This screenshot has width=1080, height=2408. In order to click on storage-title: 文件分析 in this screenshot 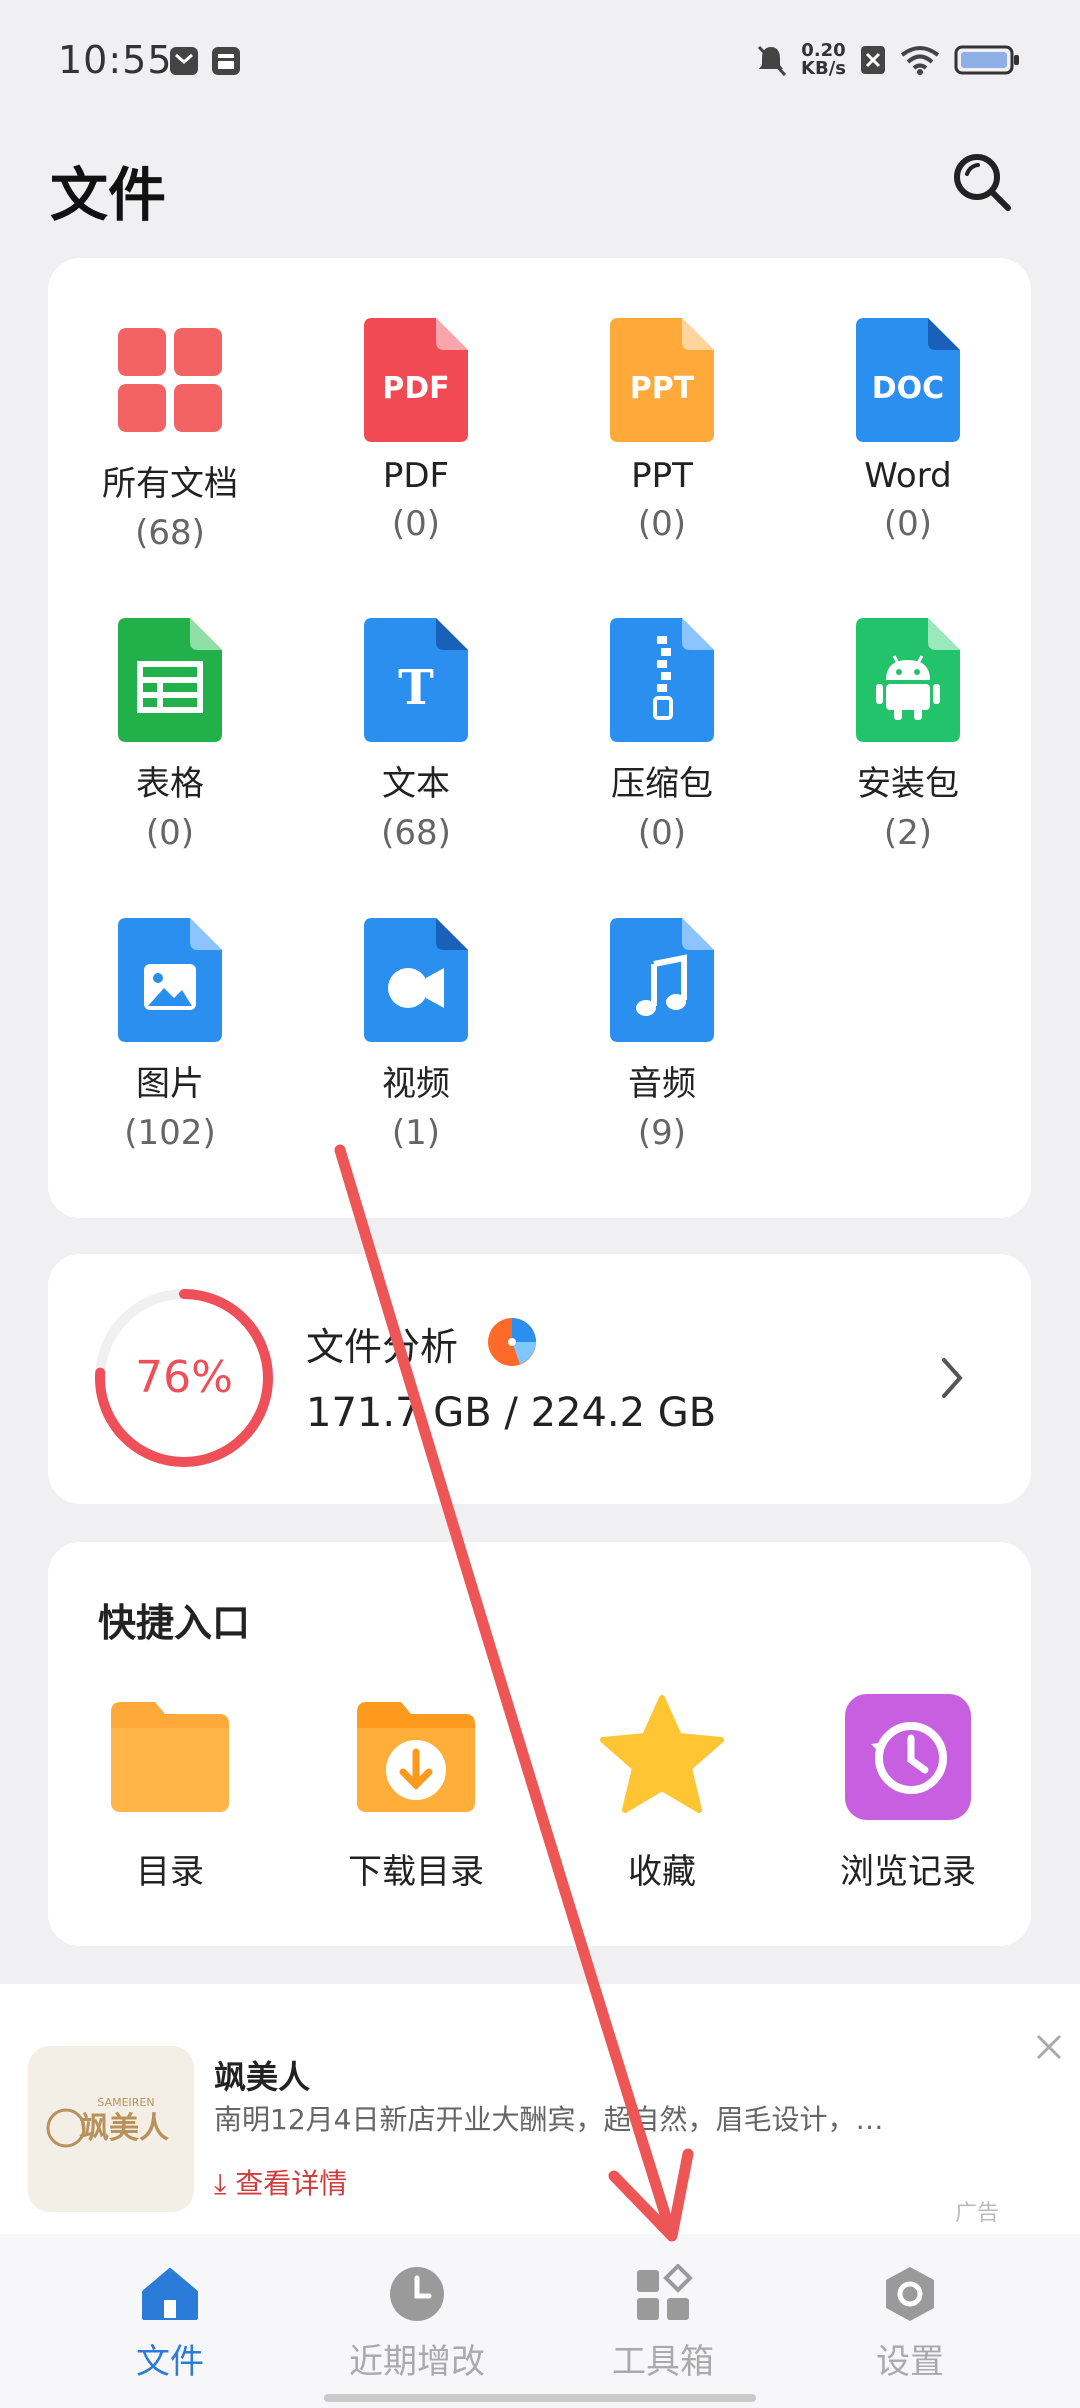, I will do `click(382, 1347)`.